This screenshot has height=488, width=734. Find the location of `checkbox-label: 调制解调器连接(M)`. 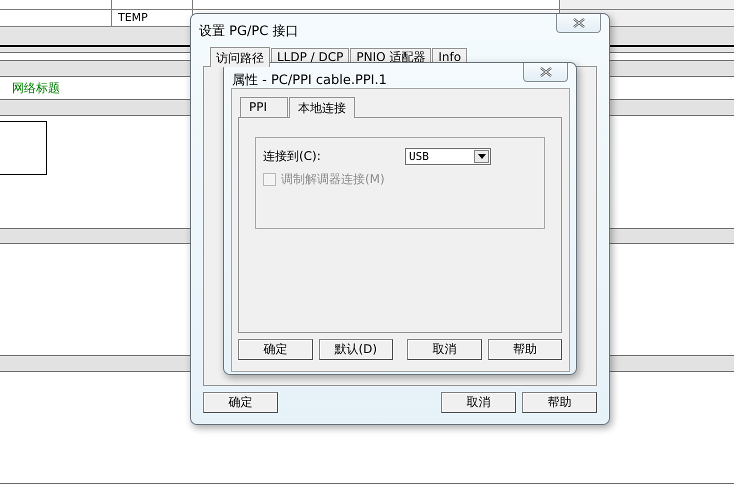

checkbox-label: 调制解调器连接(M) is located at coordinates (333, 179).